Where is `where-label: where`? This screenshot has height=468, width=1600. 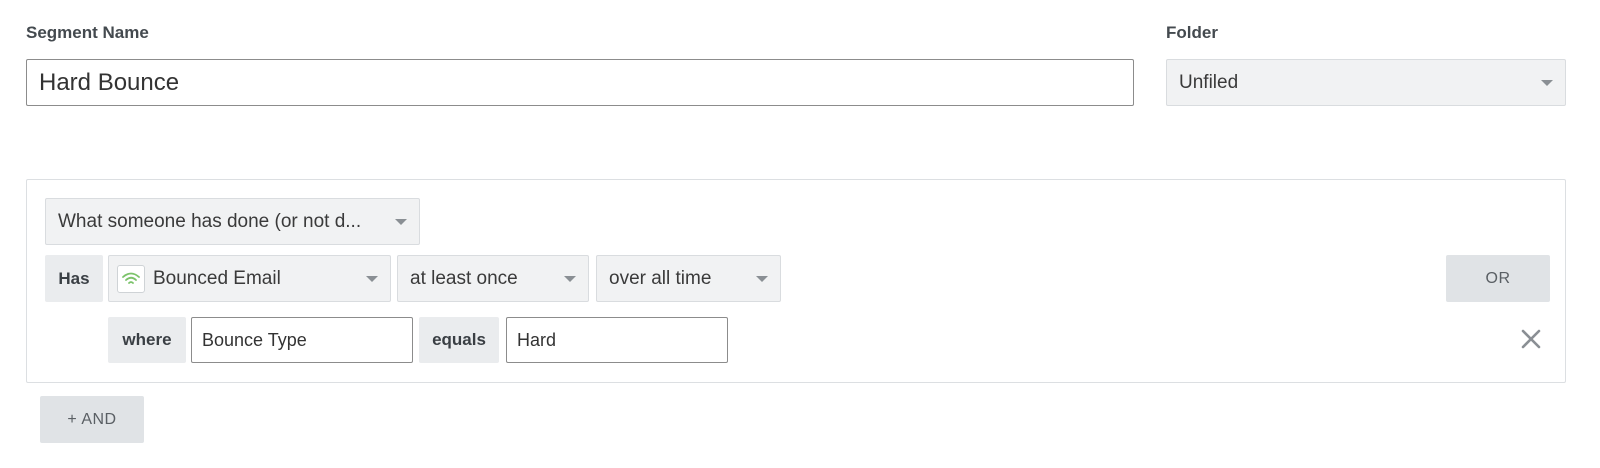 where-label: where is located at coordinates (147, 340).